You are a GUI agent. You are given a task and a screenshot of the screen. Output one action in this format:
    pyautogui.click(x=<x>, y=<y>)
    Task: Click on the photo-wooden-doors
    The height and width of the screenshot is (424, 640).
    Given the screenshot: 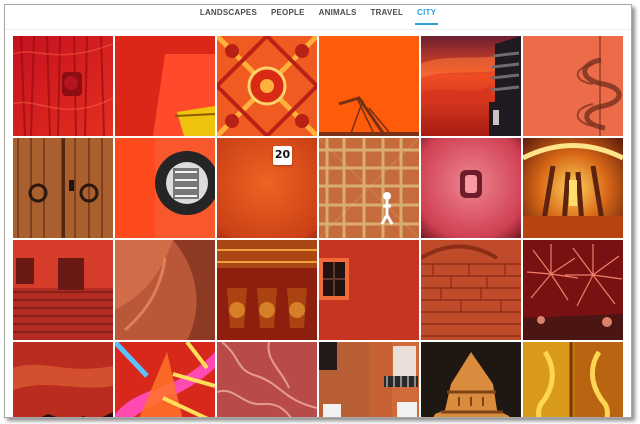 What is the action you would take?
    pyautogui.click(x=63, y=188)
    